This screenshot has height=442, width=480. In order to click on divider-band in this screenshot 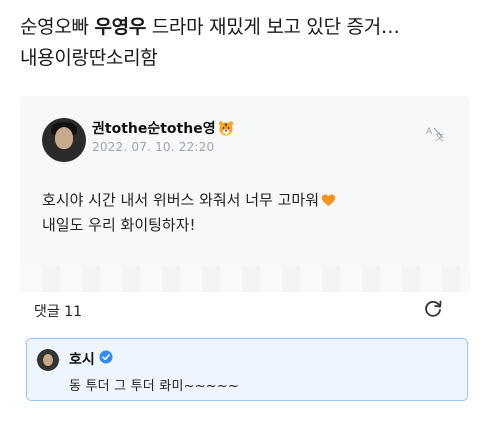, I will do `click(245, 279)`.